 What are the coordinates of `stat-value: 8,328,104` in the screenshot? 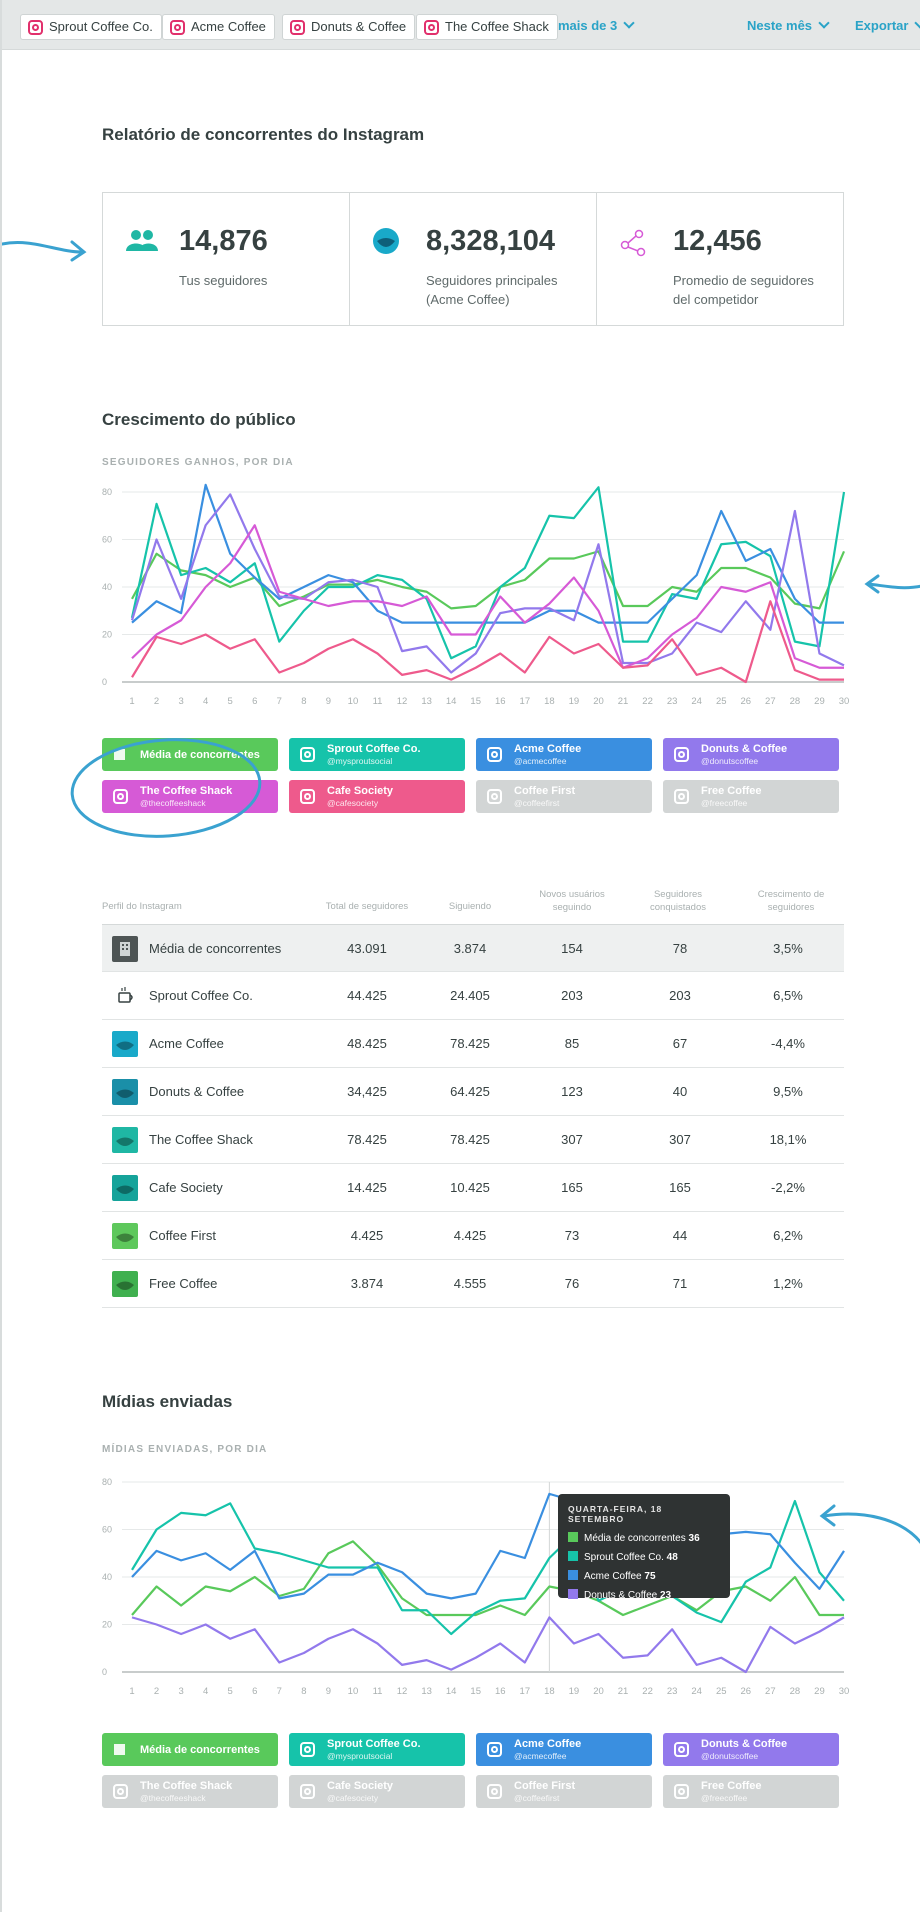 It's located at (491, 241).